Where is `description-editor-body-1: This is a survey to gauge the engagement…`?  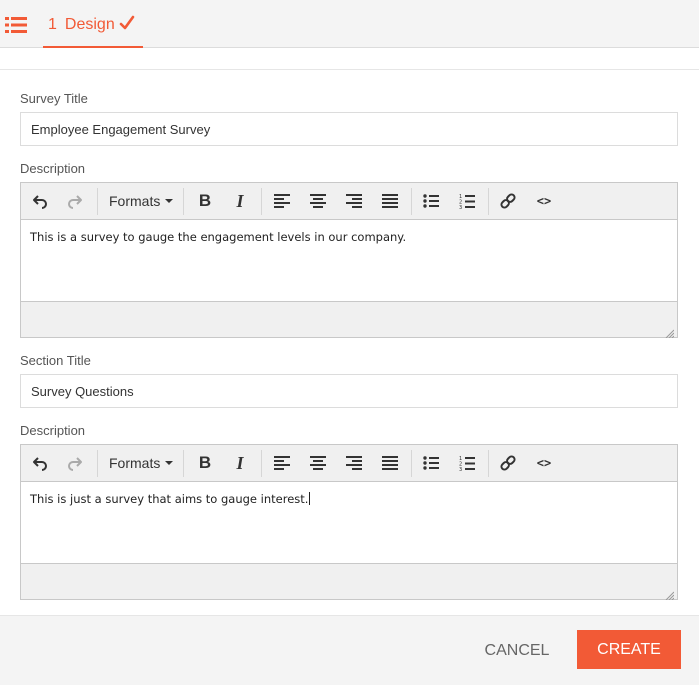 description-editor-body-1: This is a survey to gauge the engagement… is located at coordinates (349, 260).